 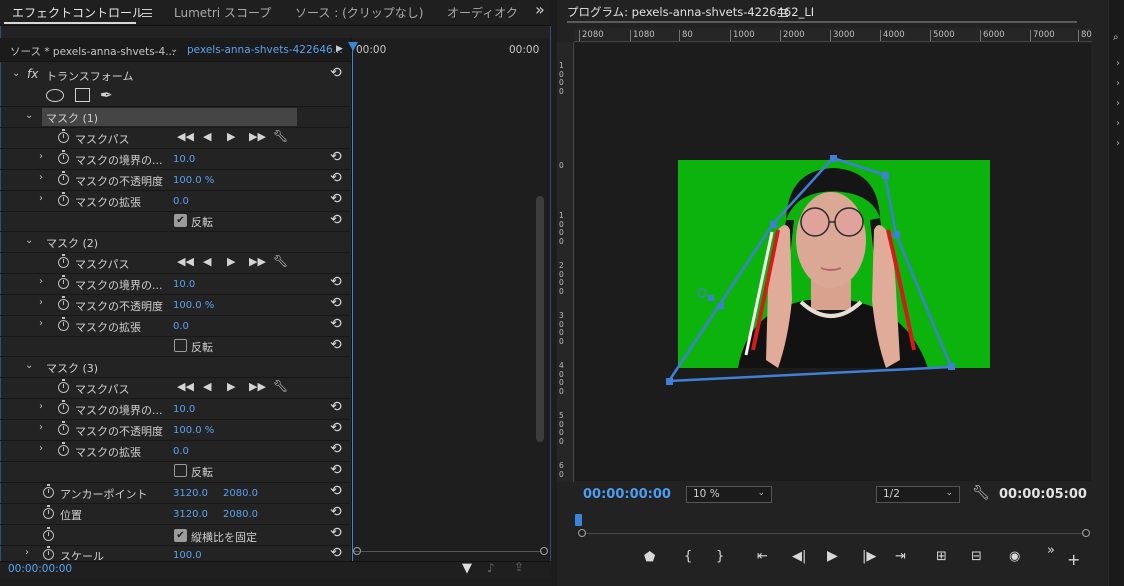 What do you see at coordinates (174, 49) in the screenshot?
I see `chevron-down-icon: ⌄` at bounding box center [174, 49].